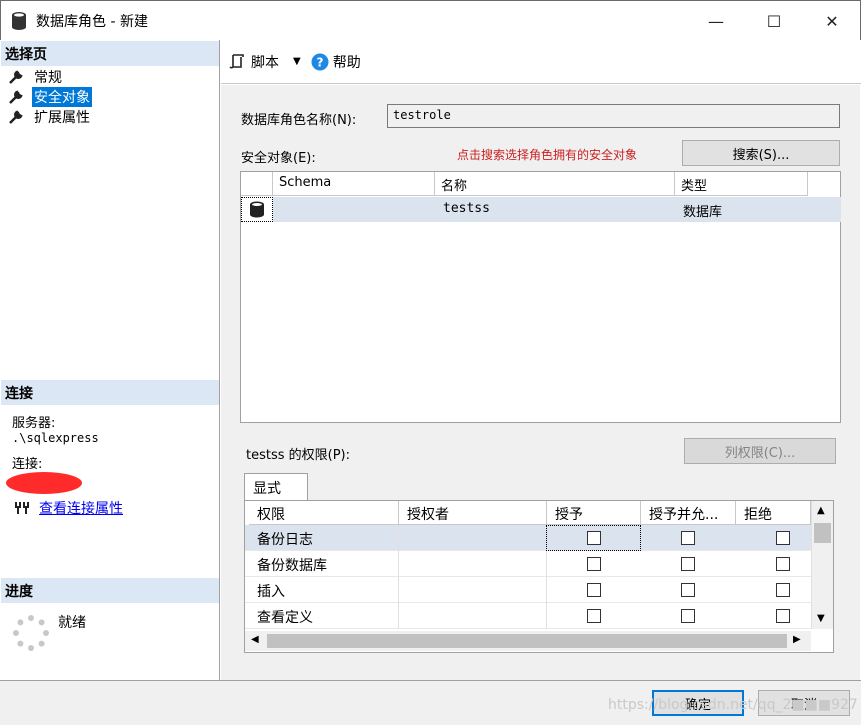 This screenshot has width=861, height=725. I want to click on name-cell: testss, so click(466, 208).